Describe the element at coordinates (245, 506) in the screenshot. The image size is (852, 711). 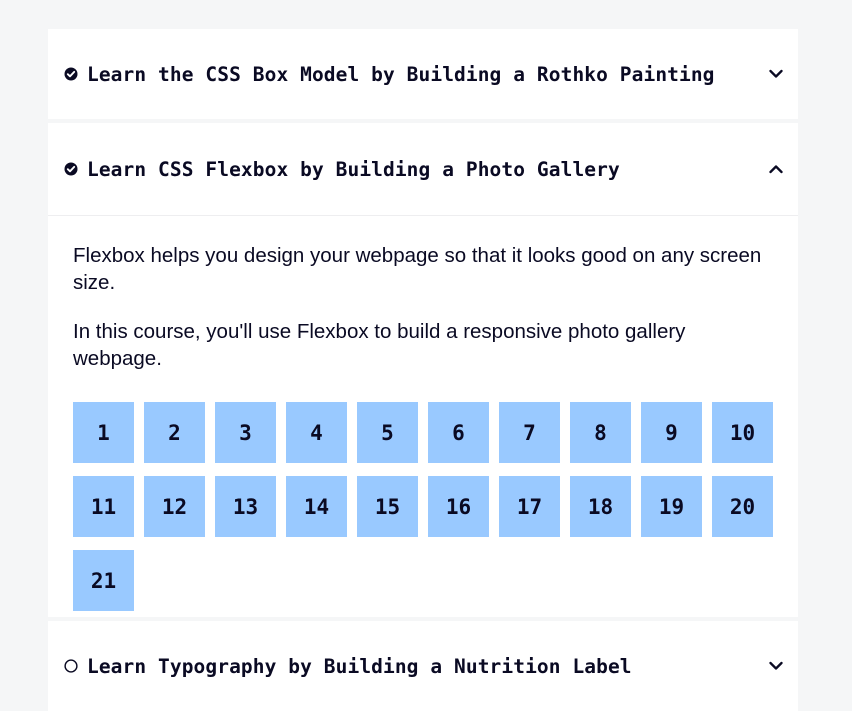
I see `step-link: 13` at that location.